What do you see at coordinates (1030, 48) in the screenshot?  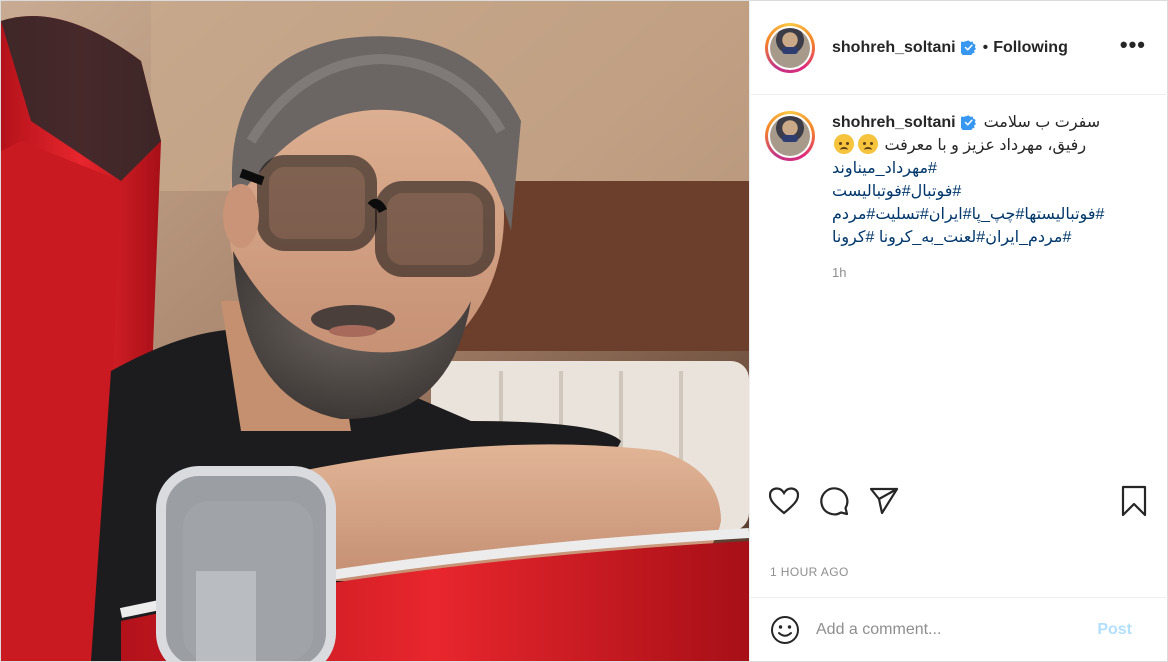 I see `following-button: Following` at bounding box center [1030, 48].